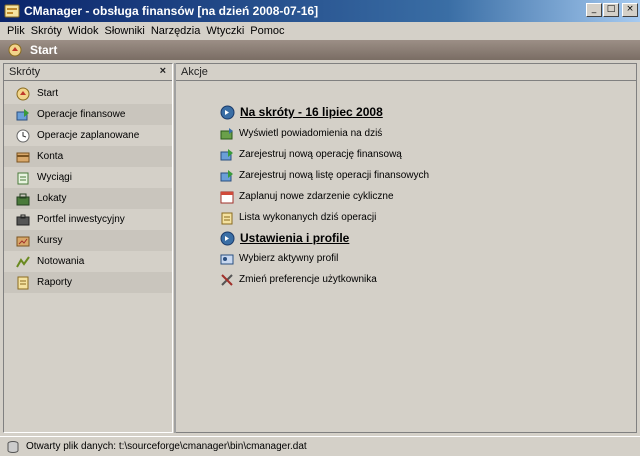 The height and width of the screenshot is (456, 640). Describe the element at coordinates (55, 282) in the screenshot. I see `sidebar-item-label: Raporty` at that location.